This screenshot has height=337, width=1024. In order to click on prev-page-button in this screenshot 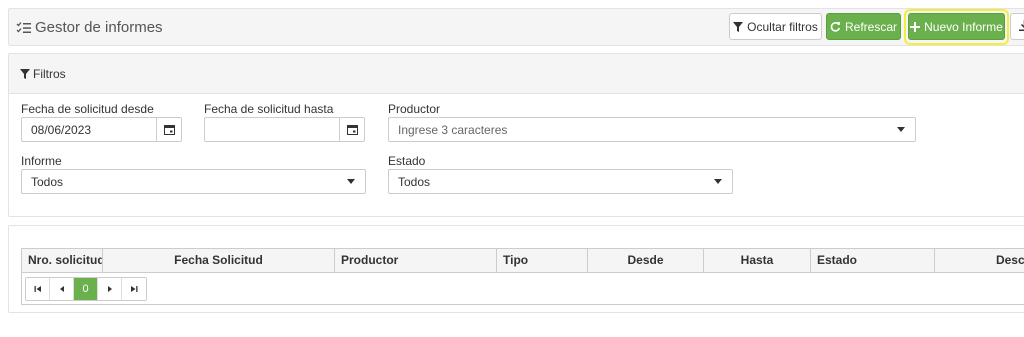, I will do `click(62, 289)`.